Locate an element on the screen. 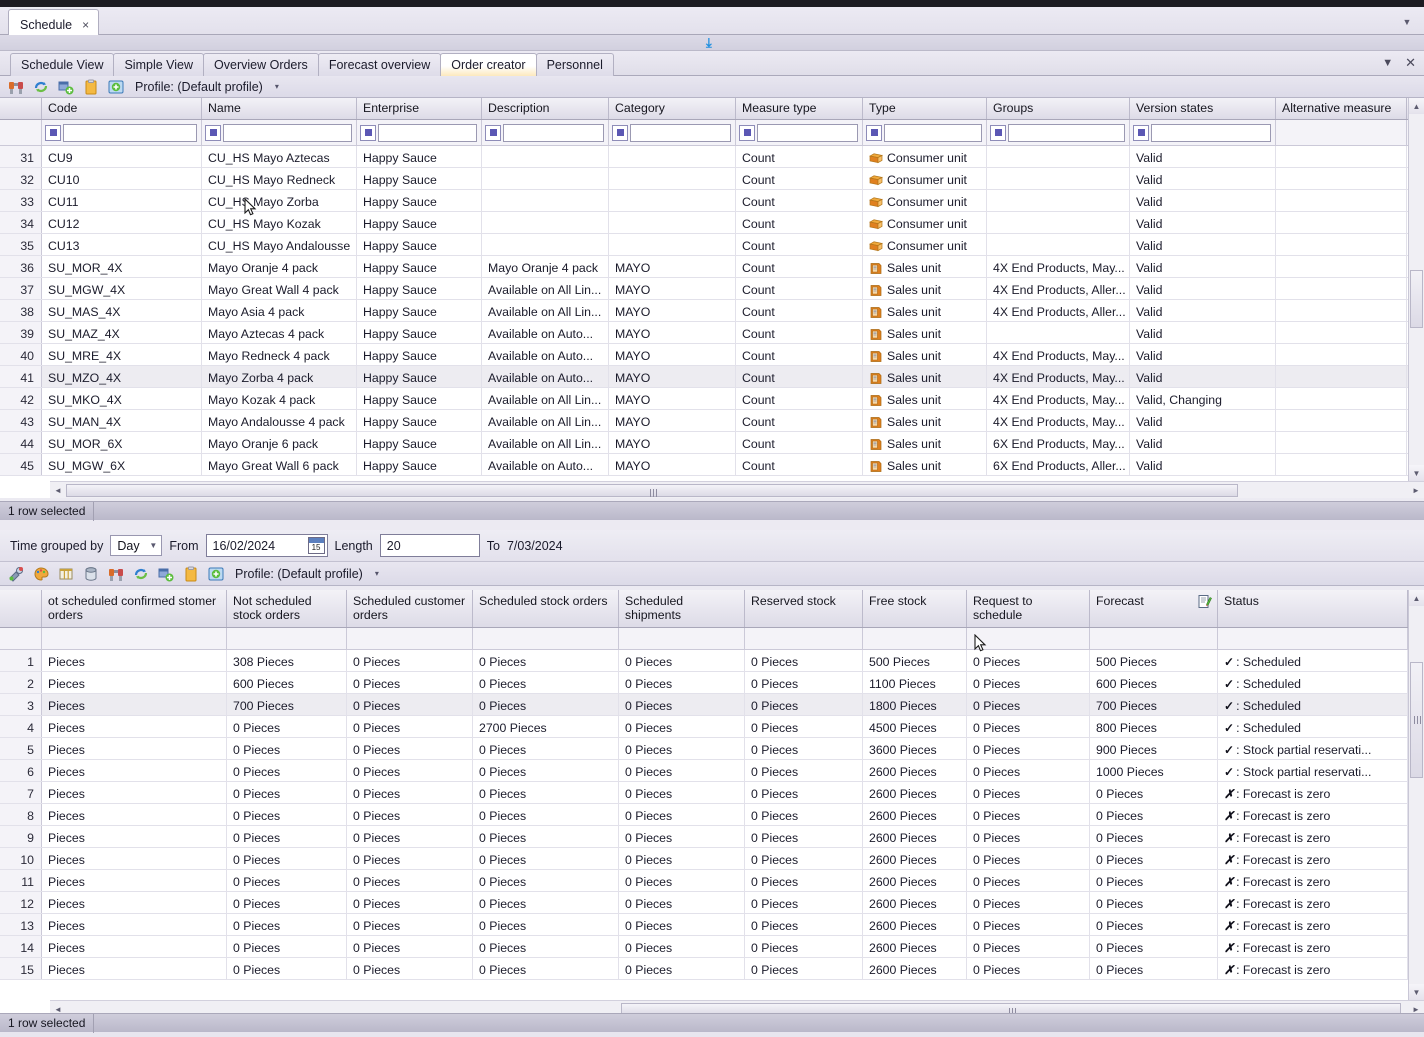 The width and height of the screenshot is (1424, 1037). clipboard-icon is located at coordinates (91, 87).